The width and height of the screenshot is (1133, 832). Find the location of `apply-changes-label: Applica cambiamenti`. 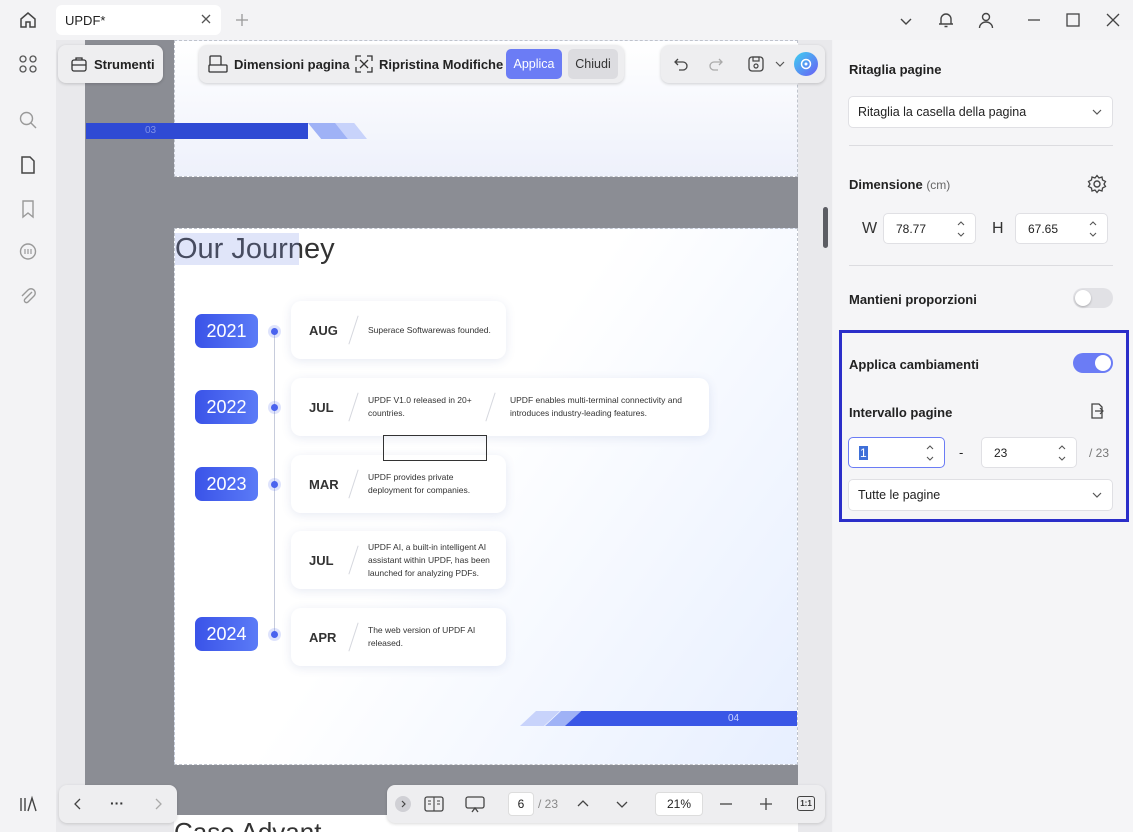

apply-changes-label: Applica cambiamenti is located at coordinates (914, 364).